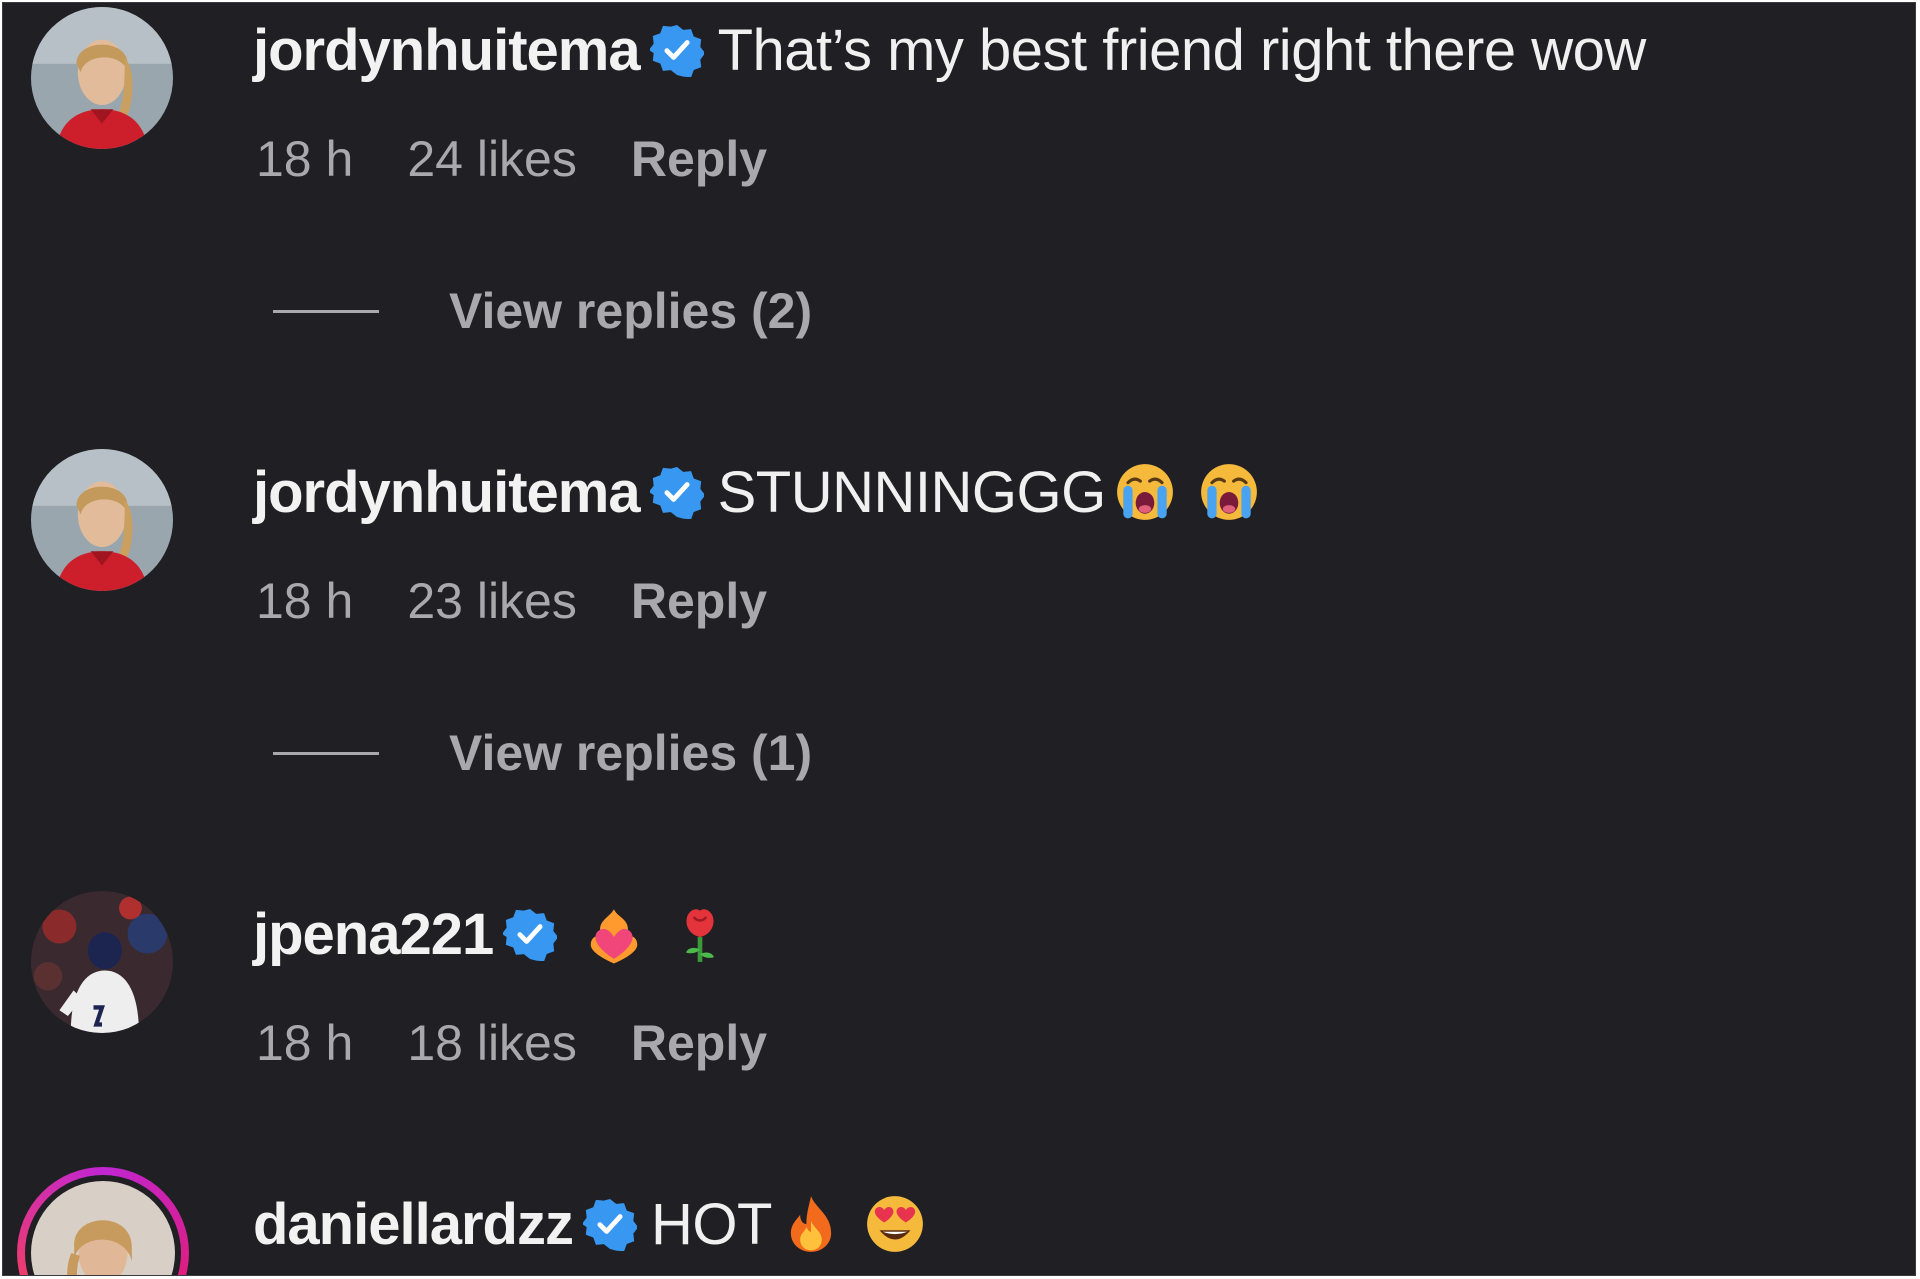 This screenshot has width=1920, height=1279. Describe the element at coordinates (492, 1043) in the screenshot. I see `comment-likes-count: 18 likes` at that location.